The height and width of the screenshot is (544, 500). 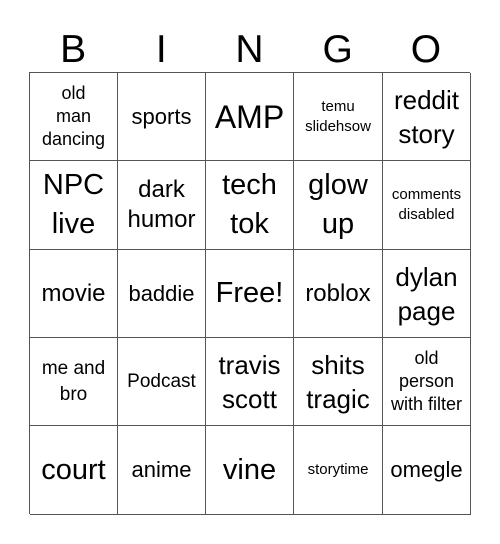 I want to click on cell-text: storytime, so click(x=338, y=469).